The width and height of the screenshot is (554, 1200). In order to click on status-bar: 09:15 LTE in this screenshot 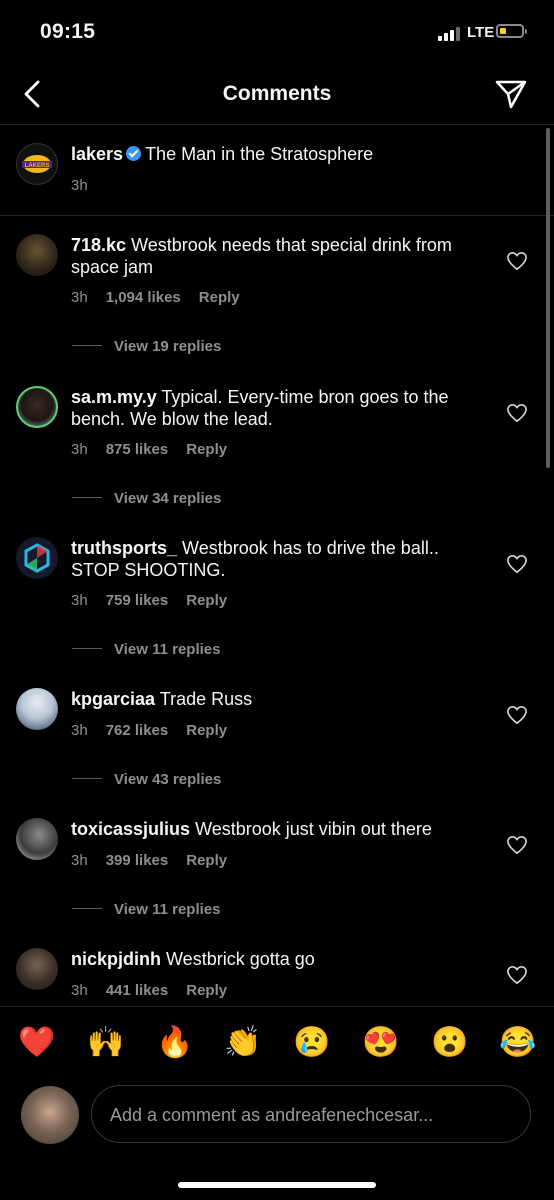, I will do `click(277, 32)`.